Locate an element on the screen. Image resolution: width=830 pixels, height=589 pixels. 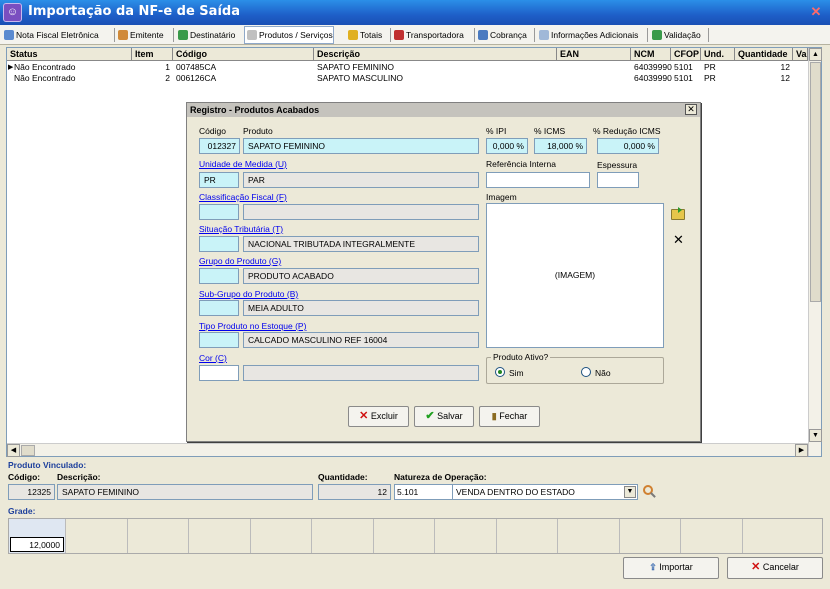
tab-destinatario: Destinatário is located at coordinates (205, 35).